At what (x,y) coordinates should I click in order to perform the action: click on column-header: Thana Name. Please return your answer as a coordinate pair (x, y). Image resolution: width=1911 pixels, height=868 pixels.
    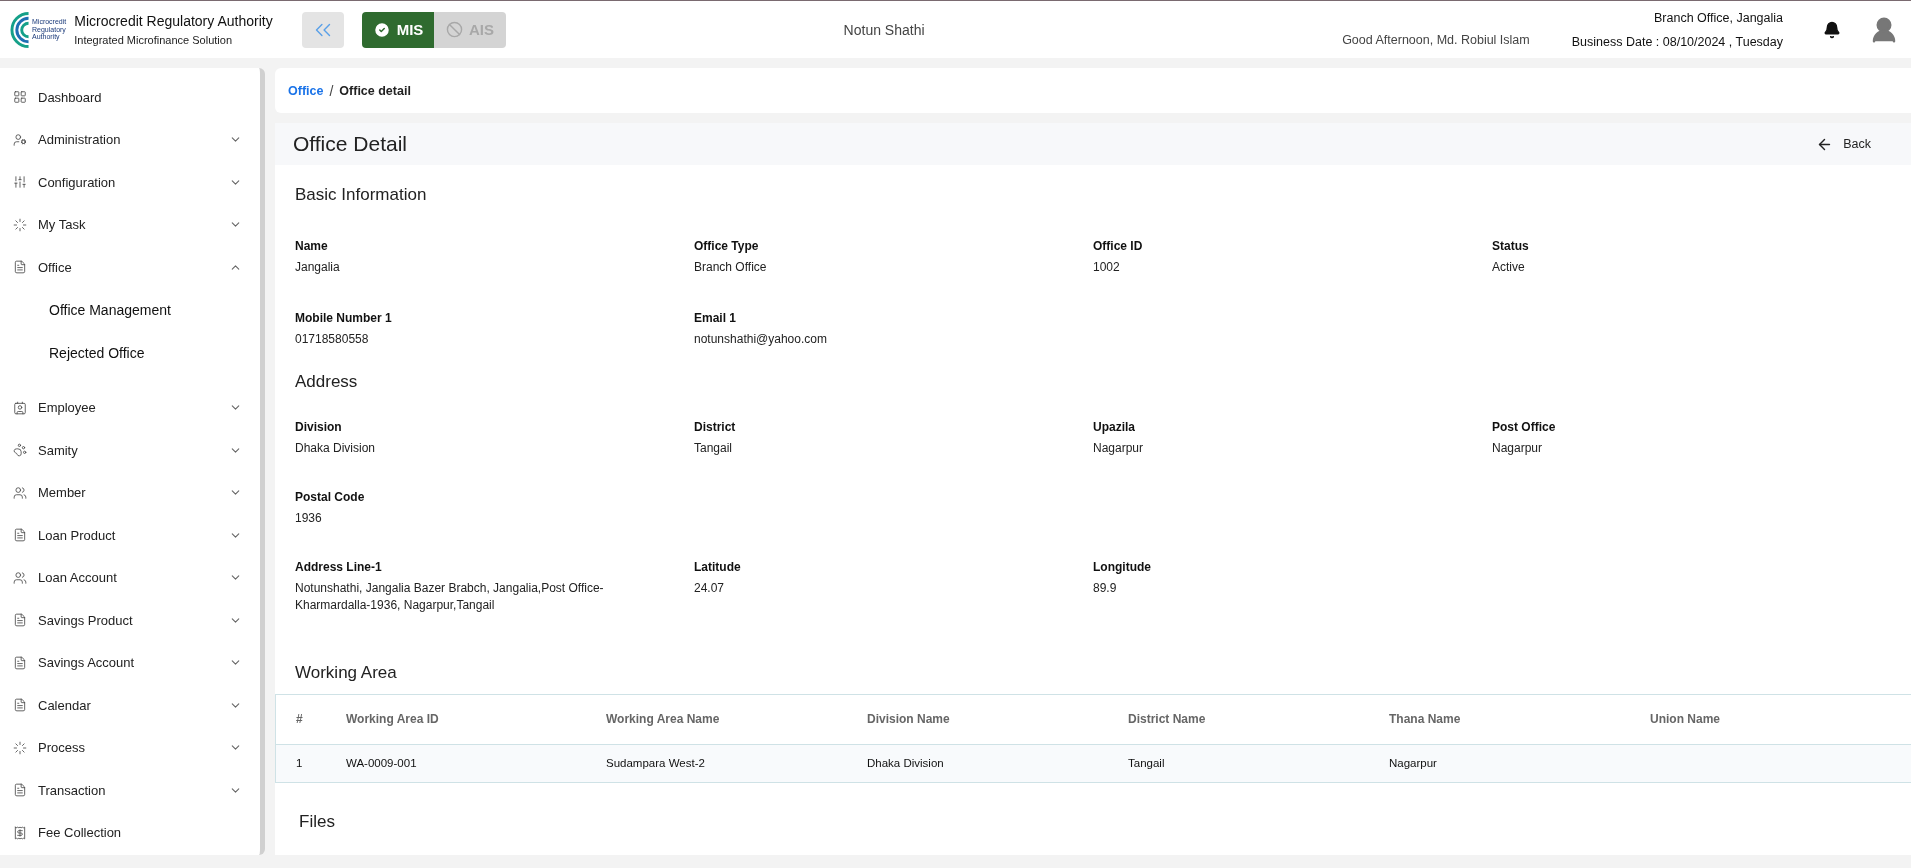
    Looking at the image, I should click on (1425, 719).